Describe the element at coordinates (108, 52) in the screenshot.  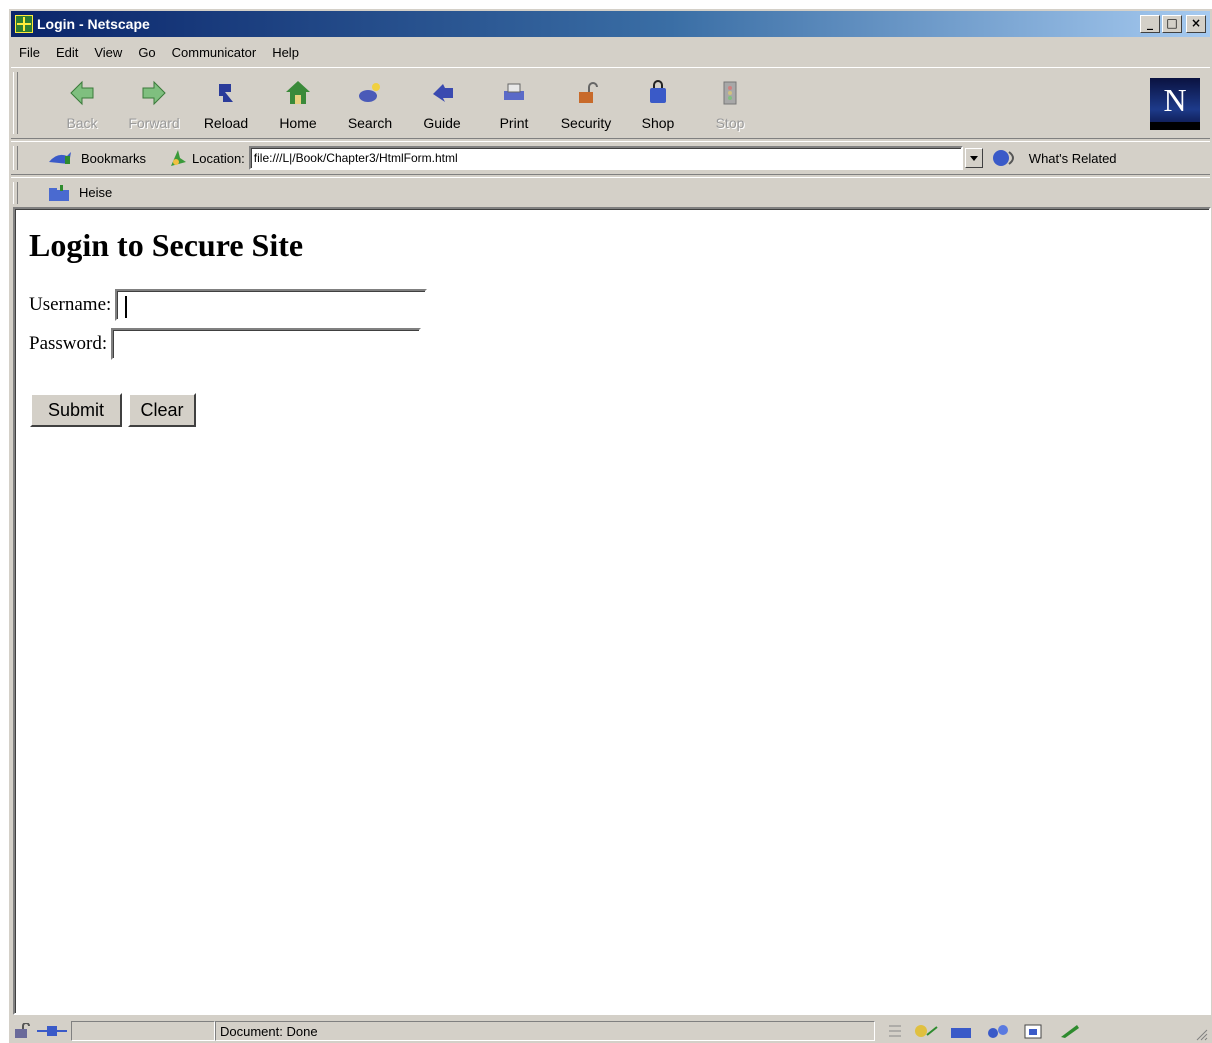
I see `menu-view: View` at that location.